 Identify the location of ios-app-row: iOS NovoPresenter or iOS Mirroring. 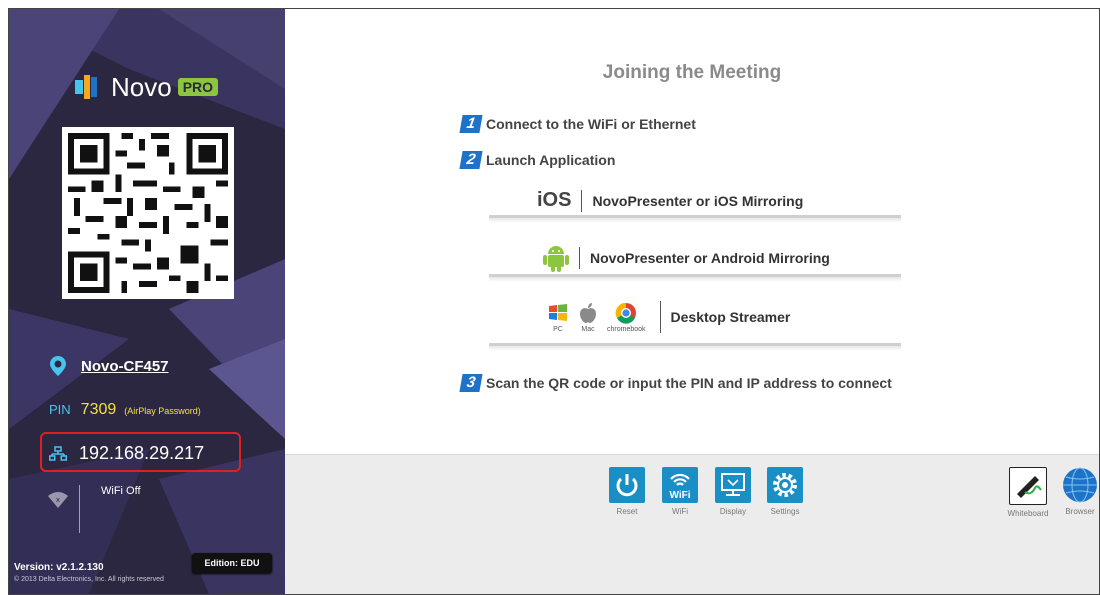
(670, 200).